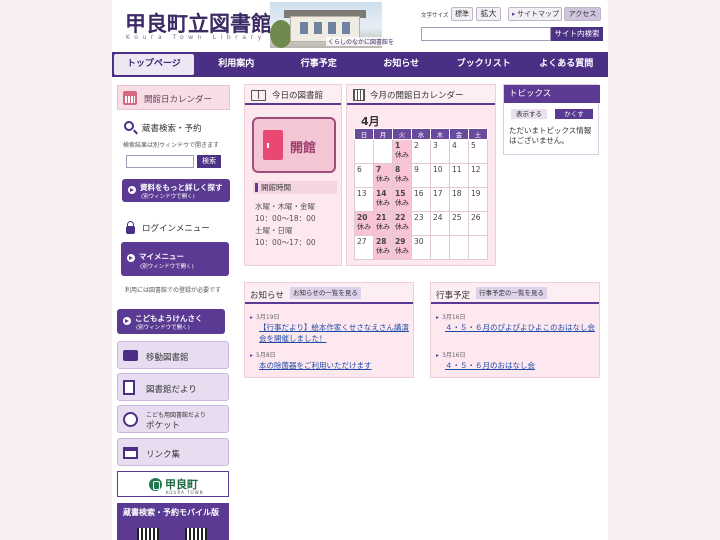 The height and width of the screenshot is (540, 720). What do you see at coordinates (258, 95) in the screenshot?
I see `book-icon` at bounding box center [258, 95].